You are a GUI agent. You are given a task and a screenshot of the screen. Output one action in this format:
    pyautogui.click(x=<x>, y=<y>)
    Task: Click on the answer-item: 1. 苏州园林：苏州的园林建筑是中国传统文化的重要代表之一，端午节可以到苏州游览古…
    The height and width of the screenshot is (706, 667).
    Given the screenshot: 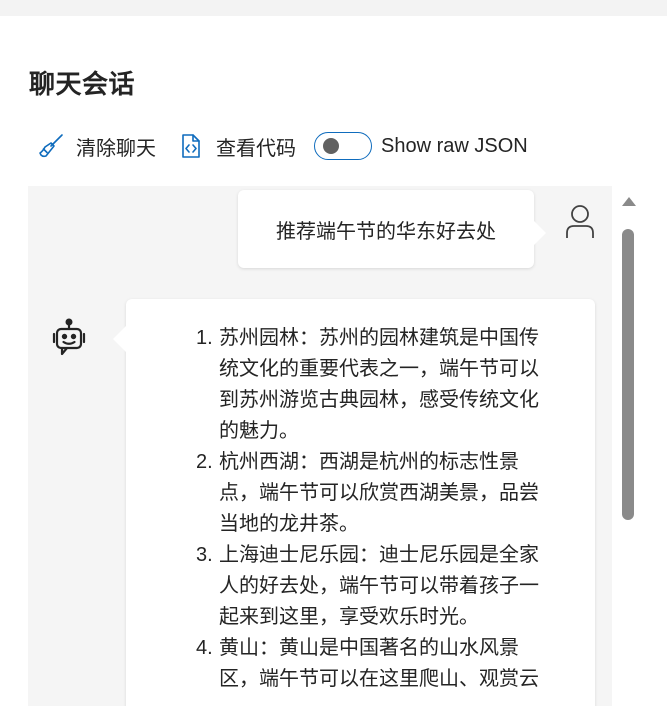 What is the action you would take?
    pyautogui.click(x=377, y=385)
    